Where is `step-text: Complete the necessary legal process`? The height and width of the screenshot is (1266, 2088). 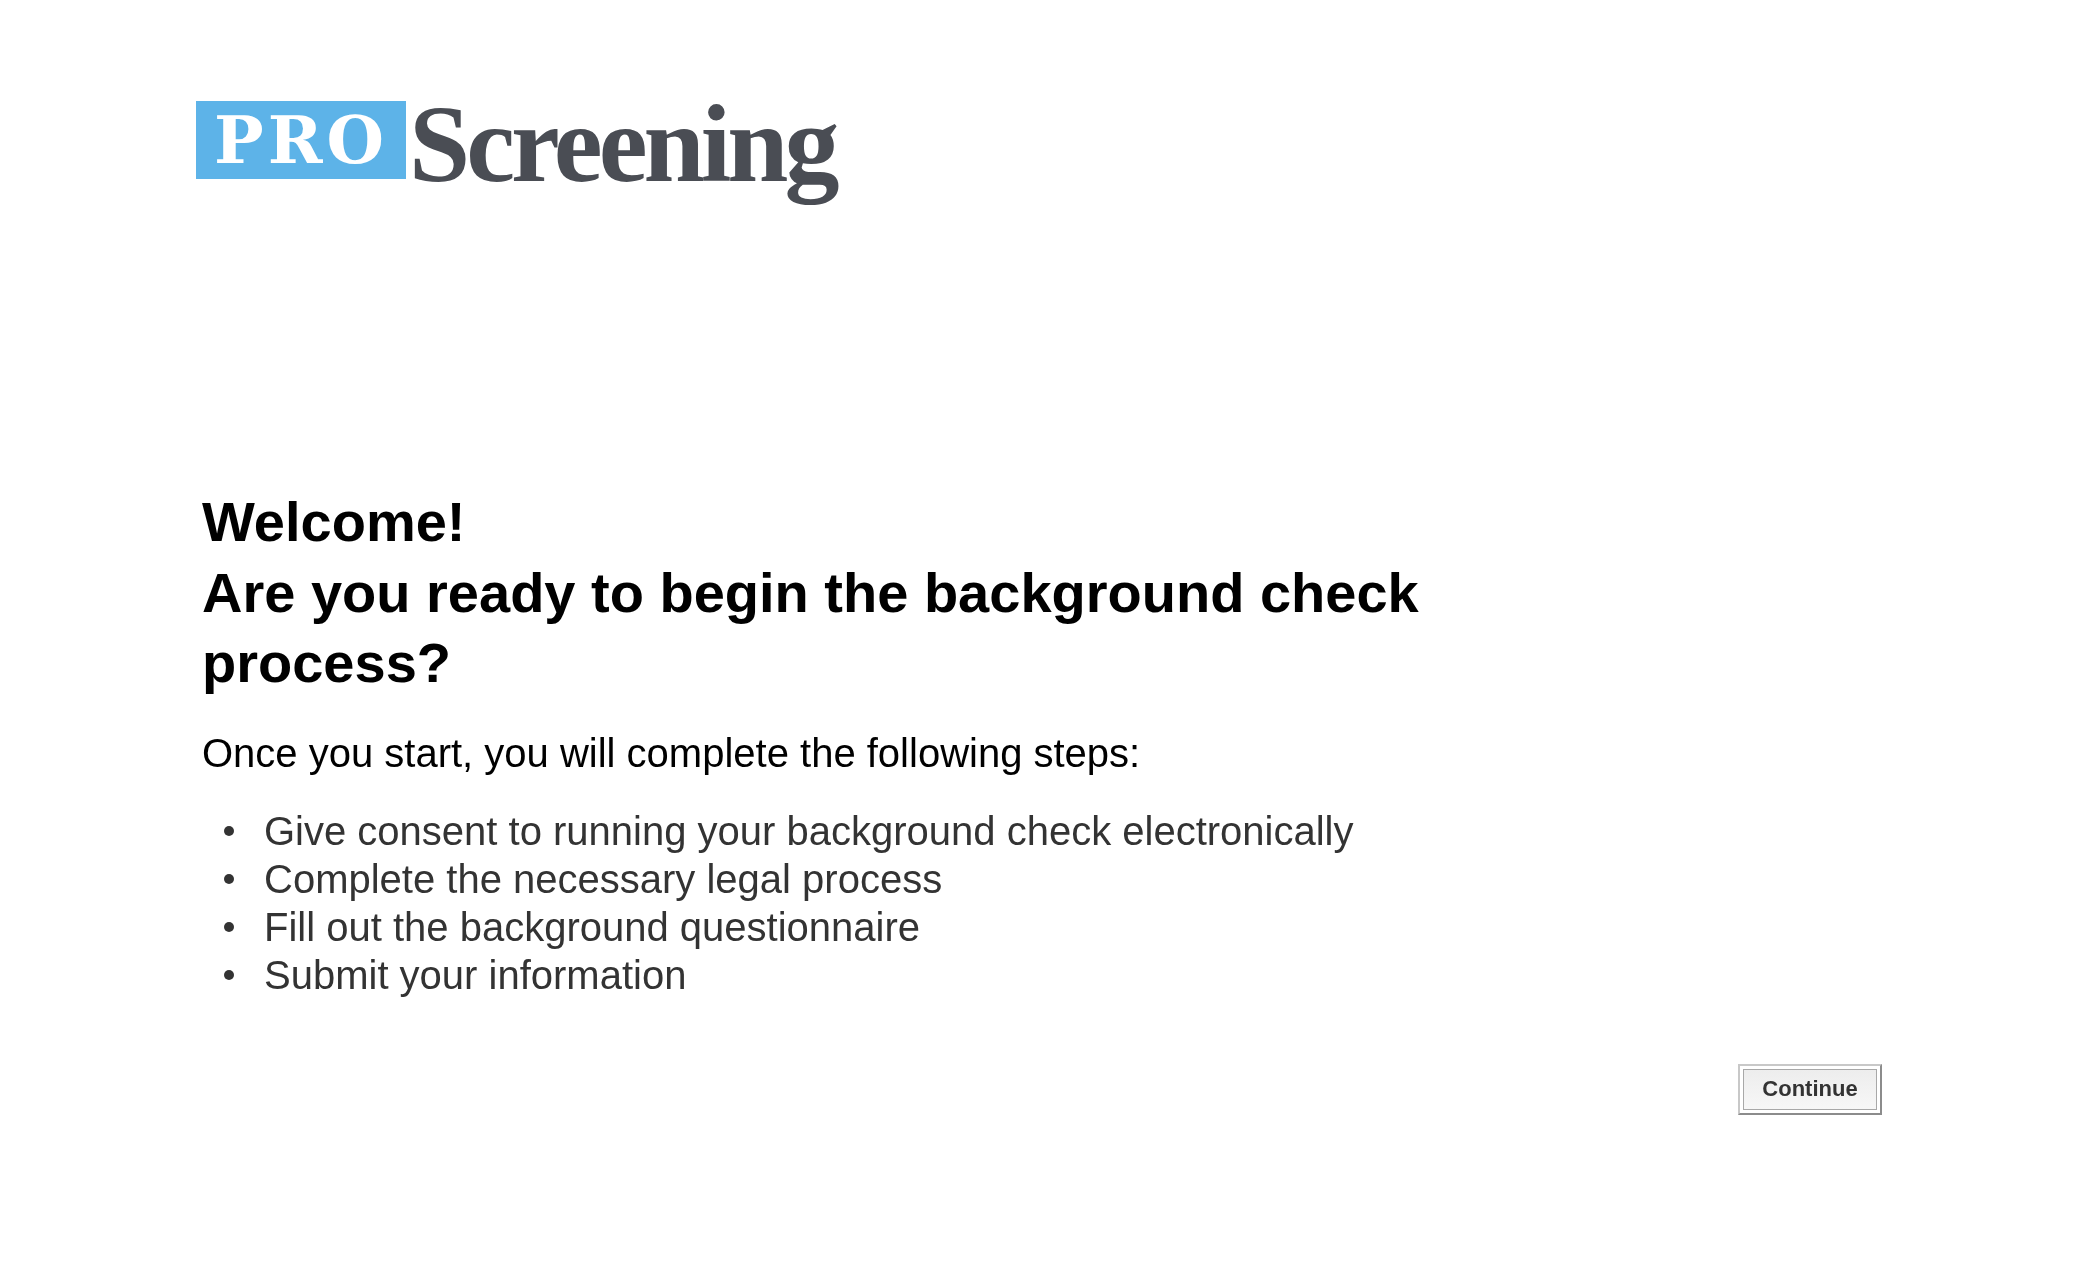 step-text: Complete the necessary legal process is located at coordinates (603, 879).